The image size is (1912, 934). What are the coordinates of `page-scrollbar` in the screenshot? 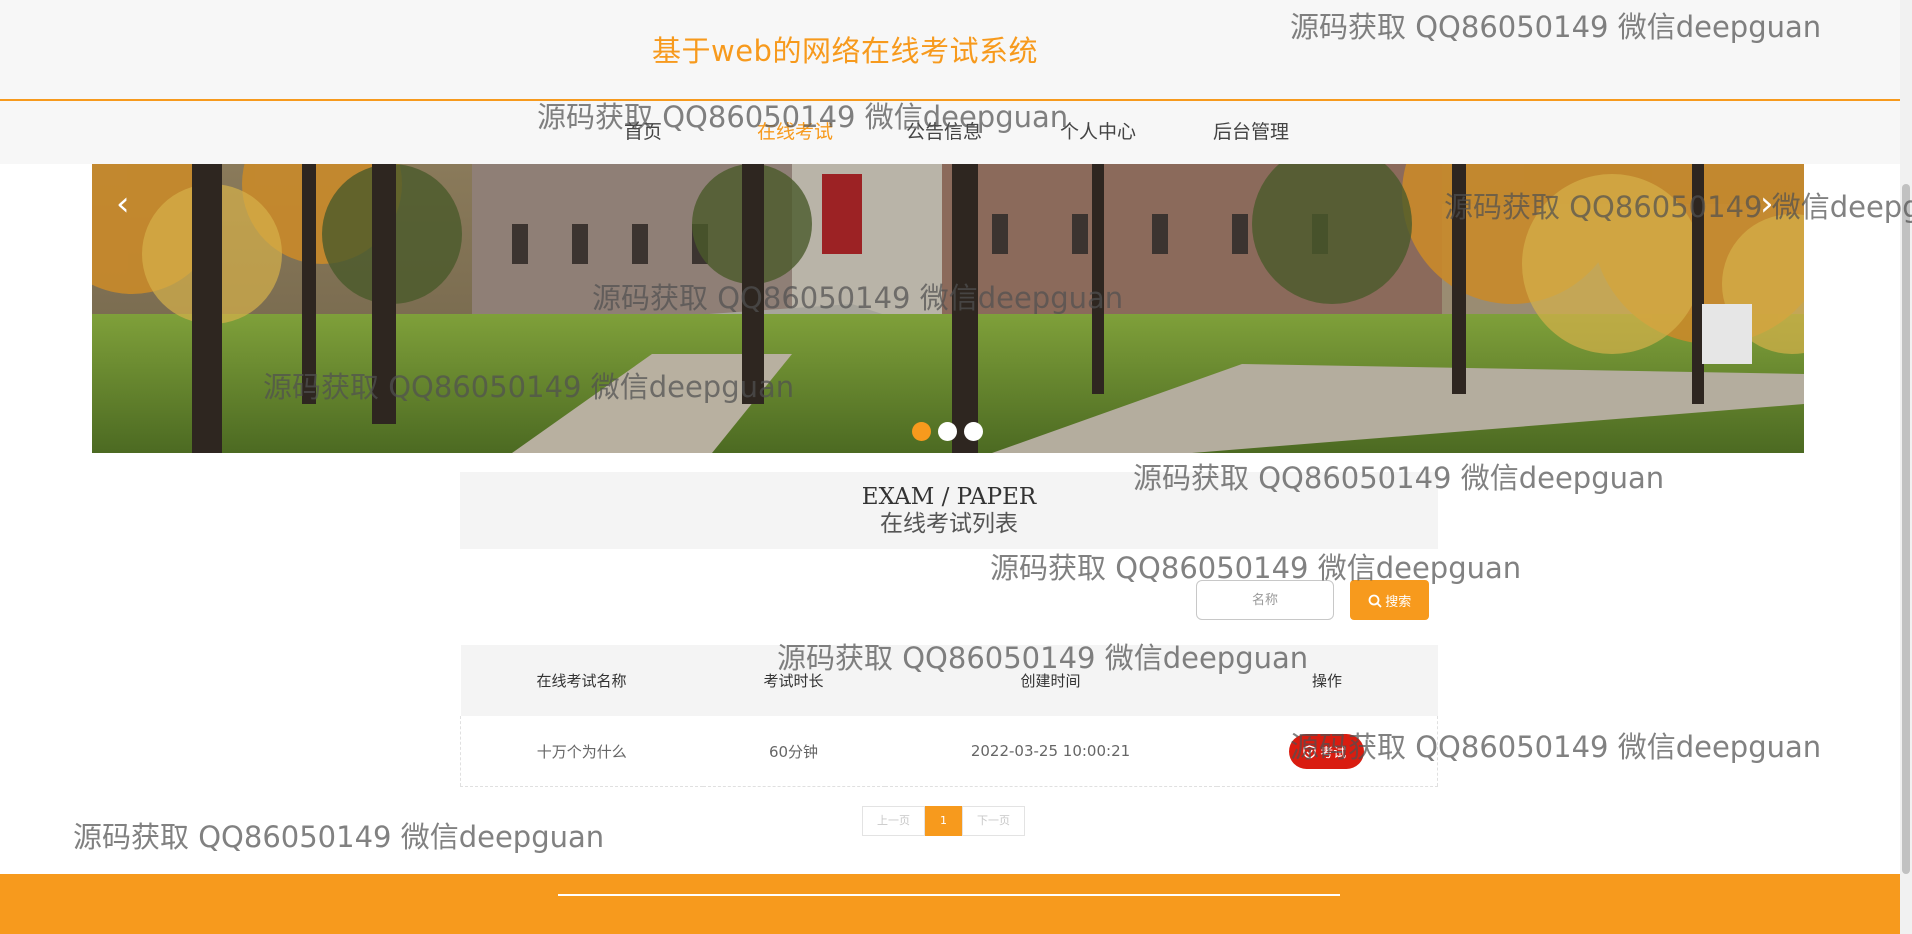 It's located at (1906, 467).